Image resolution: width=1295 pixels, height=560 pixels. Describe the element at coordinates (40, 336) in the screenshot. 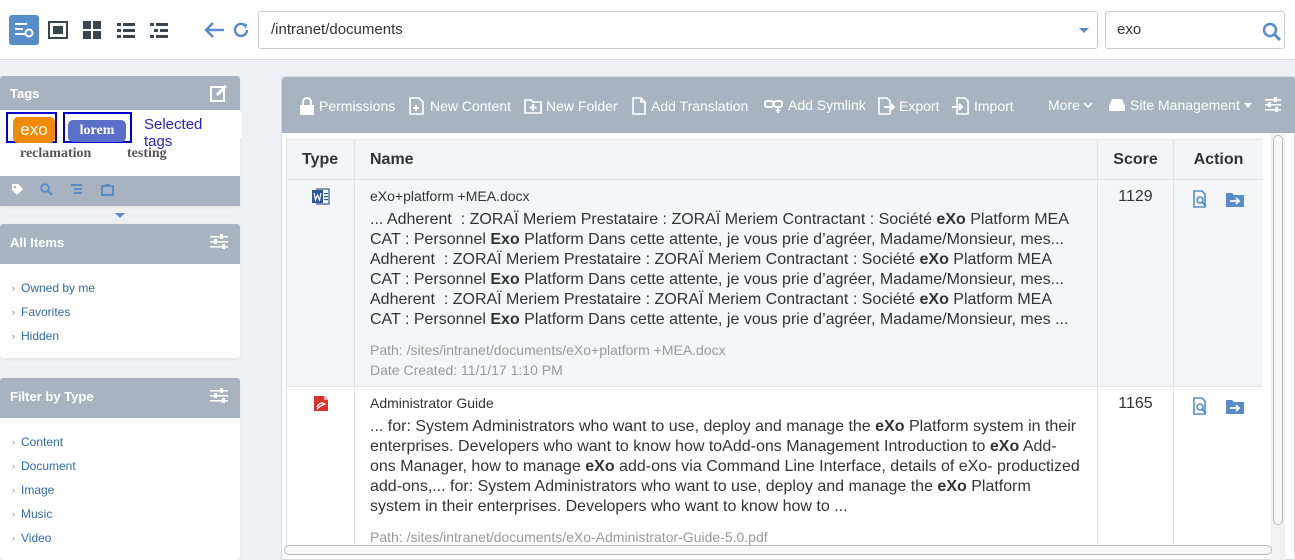

I see `list-item-label: Hidden` at that location.